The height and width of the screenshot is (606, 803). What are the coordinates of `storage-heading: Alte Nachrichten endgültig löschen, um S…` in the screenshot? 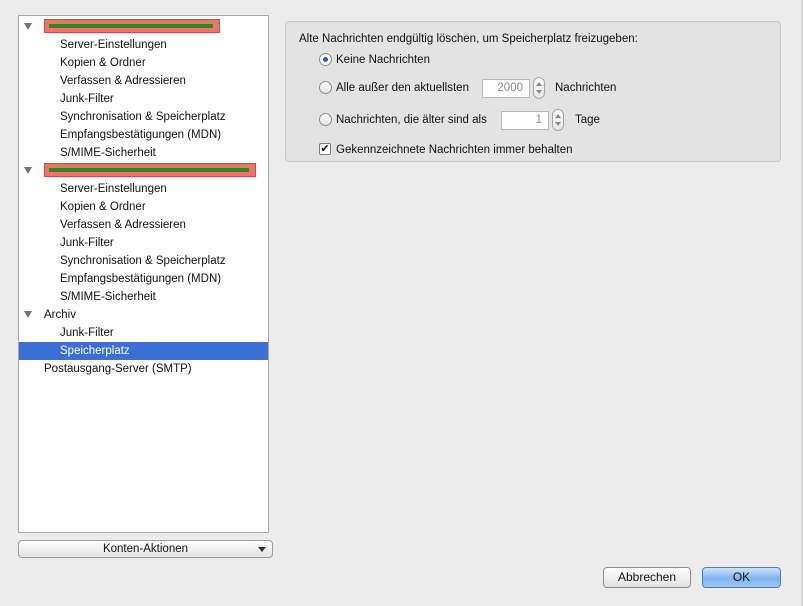 It's located at (468, 39).